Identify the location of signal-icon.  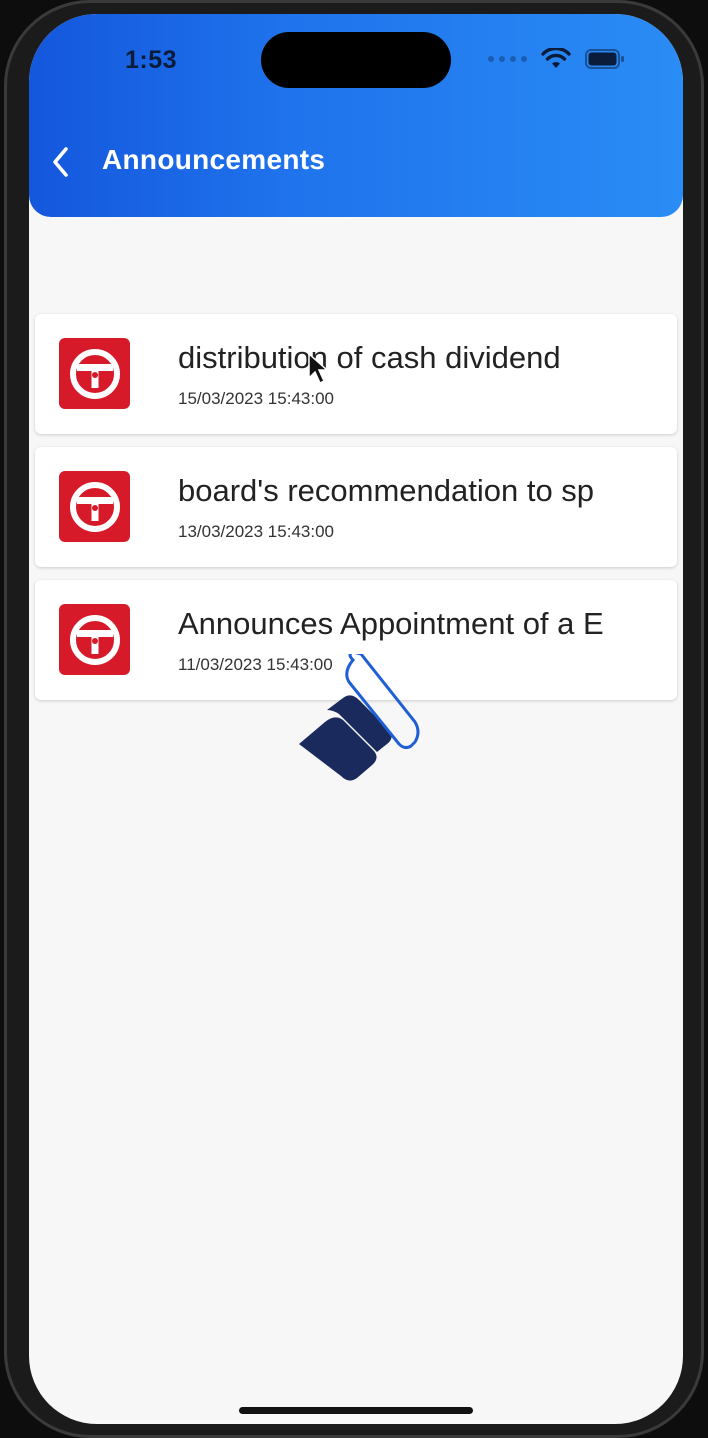
(507, 59).